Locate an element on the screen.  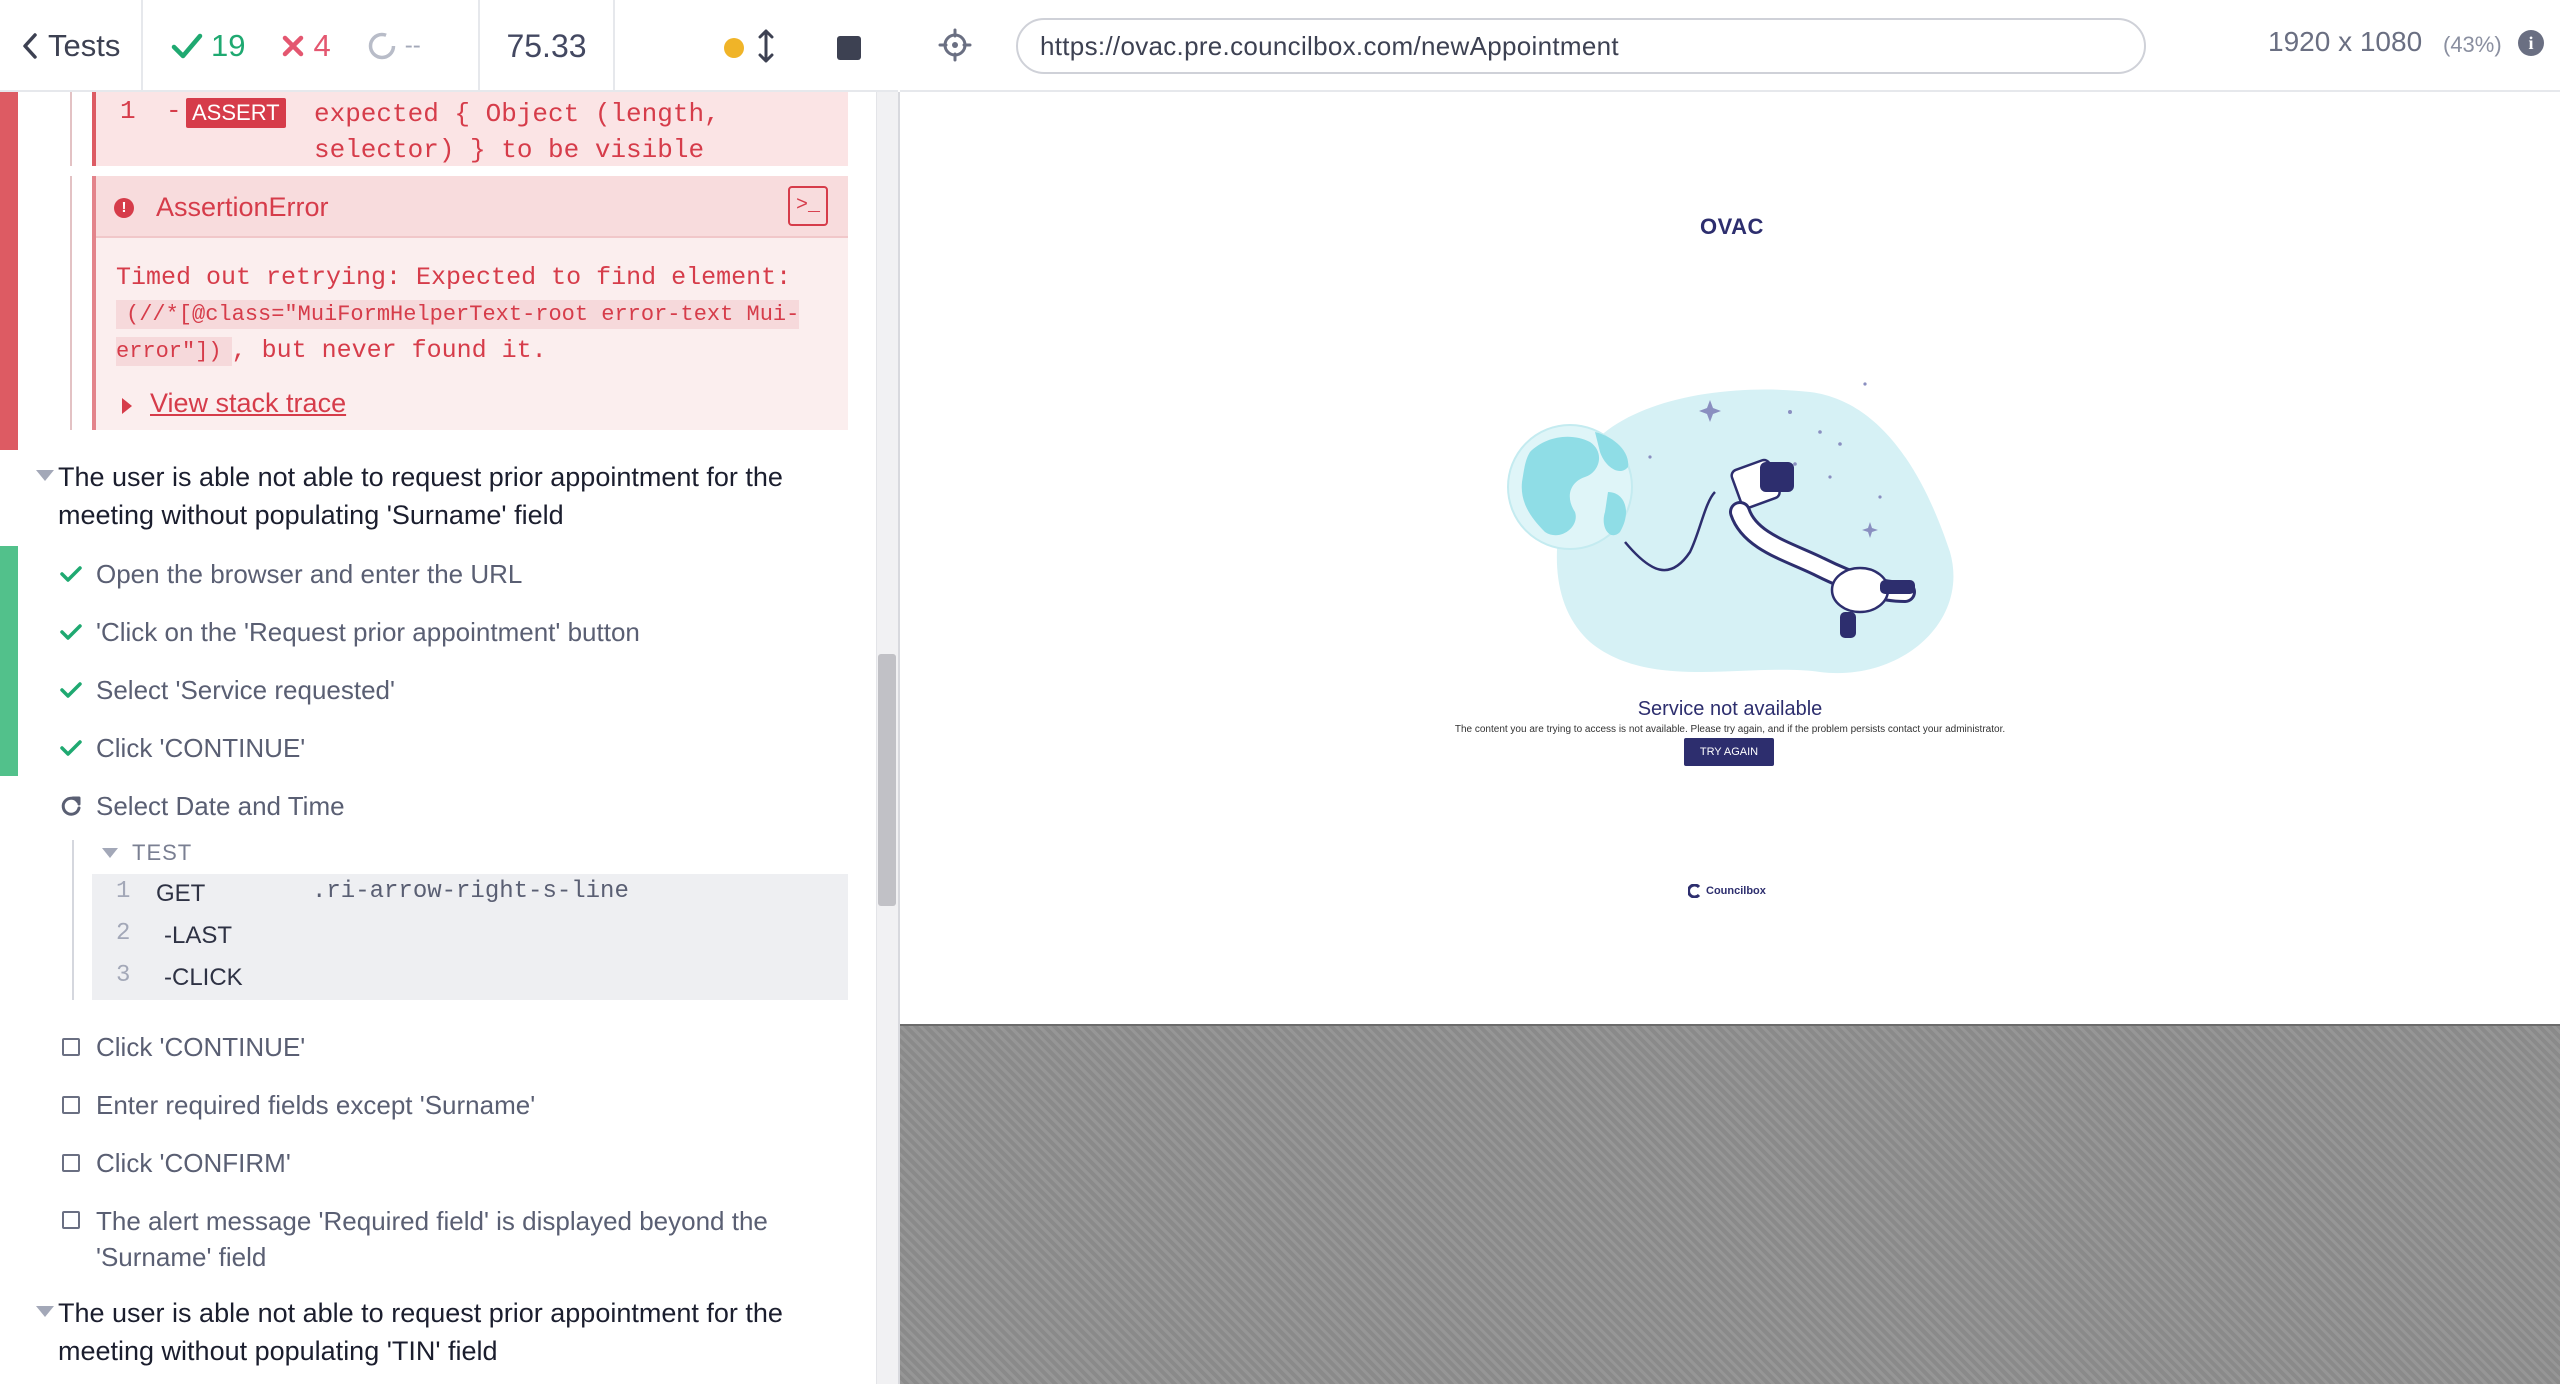
command-number: 2 is located at coordinates (123, 933).